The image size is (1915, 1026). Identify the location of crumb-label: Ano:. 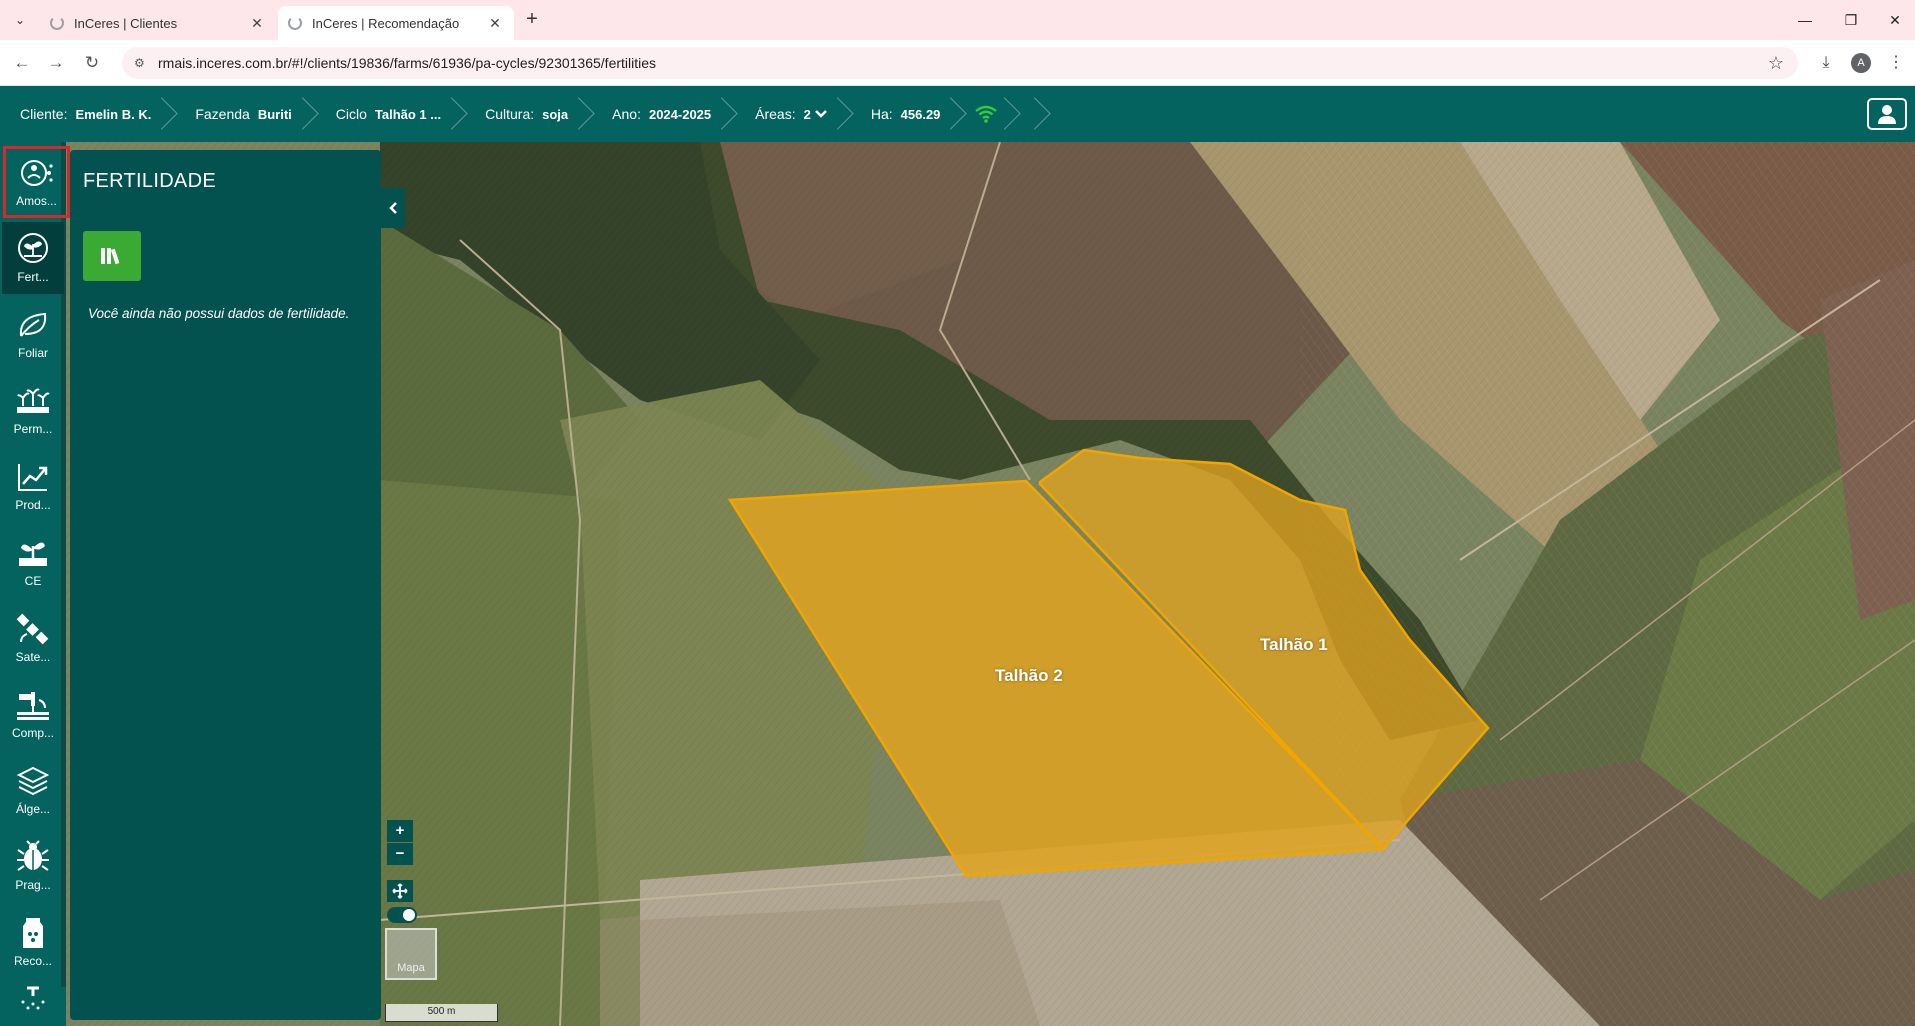
(626, 114).